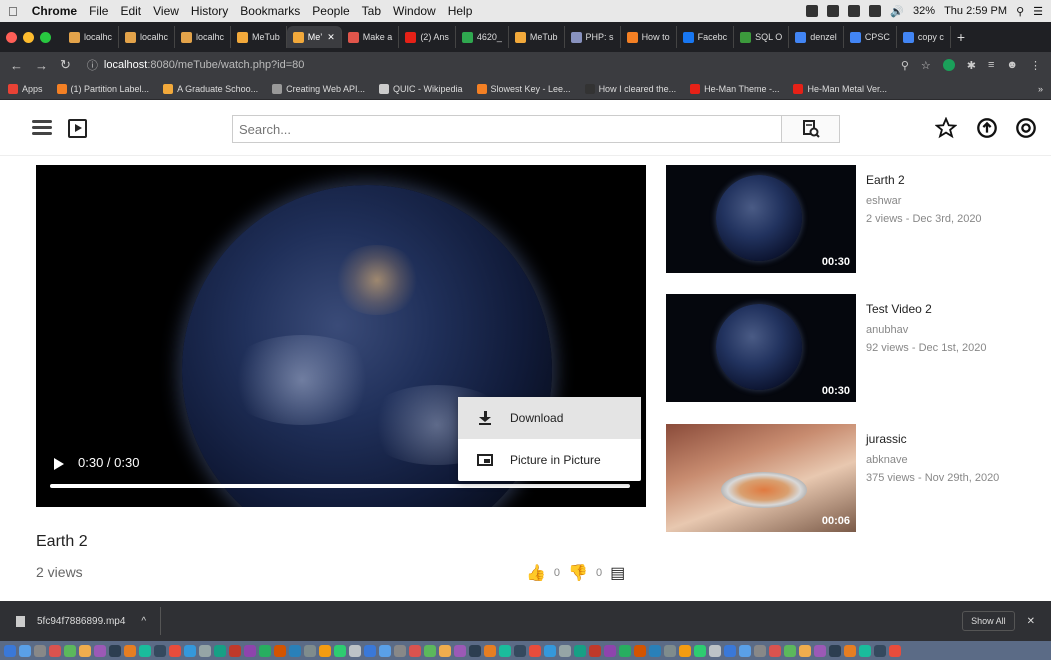 The height and width of the screenshot is (660, 1051). Describe the element at coordinates (975, 11) in the screenshot. I see `clock: Thu 2:59 PM` at that location.